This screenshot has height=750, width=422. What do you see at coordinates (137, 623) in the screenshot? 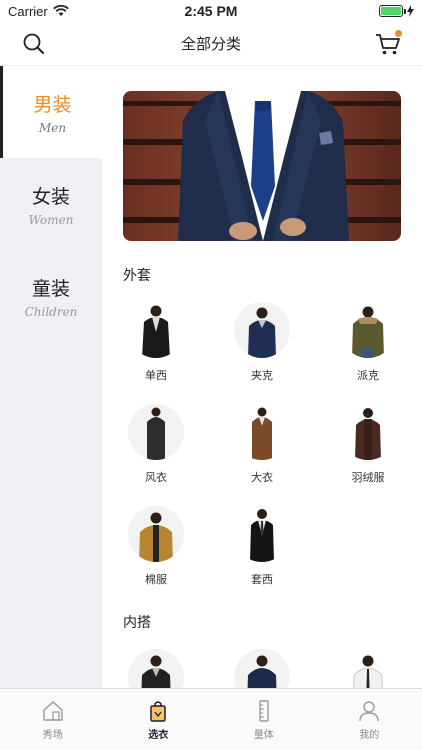
I see `section-title-innerwear: 内搭` at bounding box center [137, 623].